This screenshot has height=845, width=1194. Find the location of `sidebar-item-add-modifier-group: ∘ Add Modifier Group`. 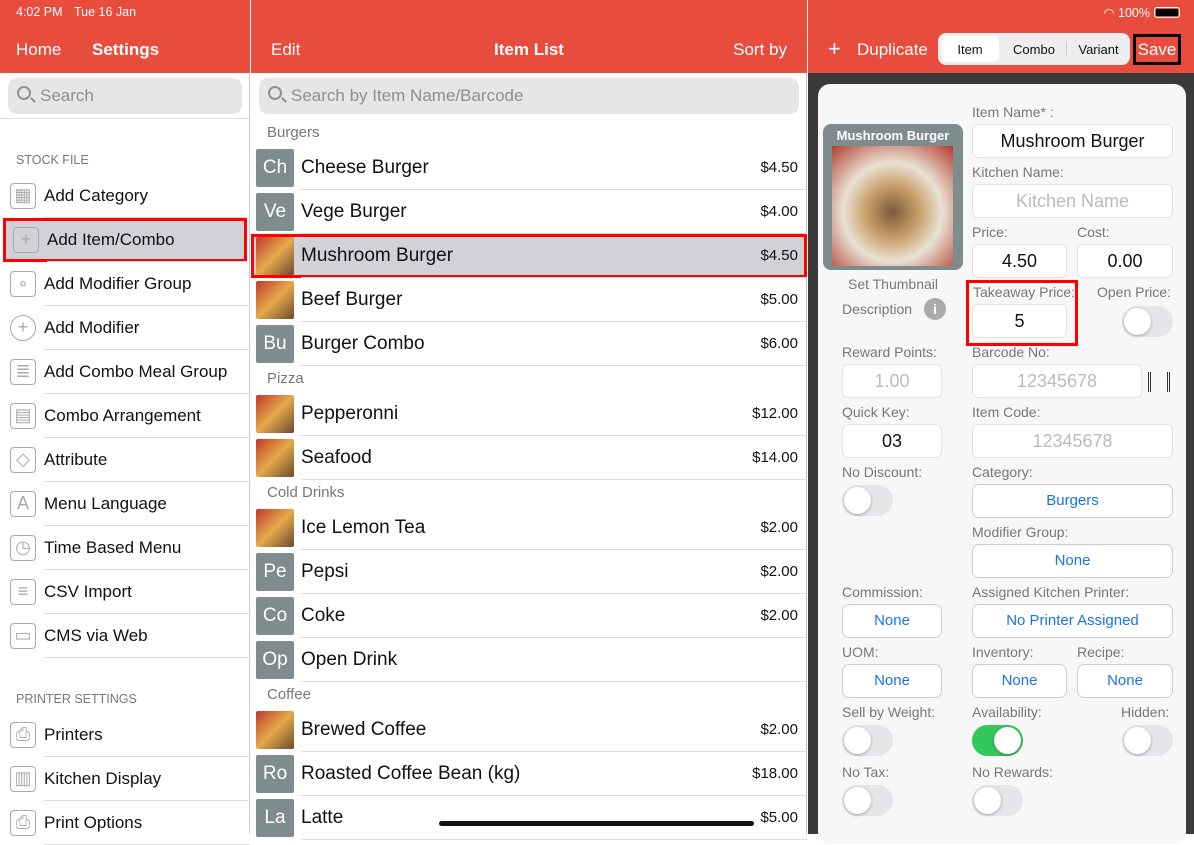

sidebar-item-add-modifier-group: ∘ Add Modifier Group is located at coordinates (125, 284).